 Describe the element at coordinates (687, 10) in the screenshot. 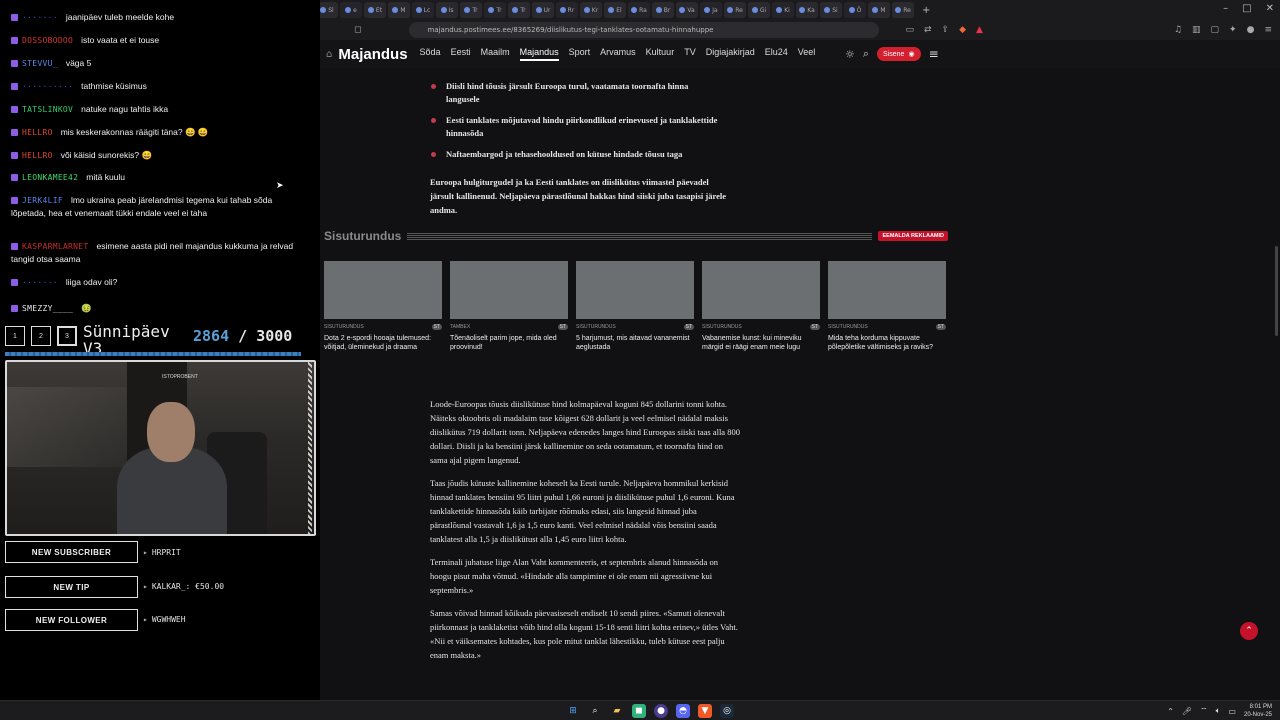

I see `browser-tab: Va` at that location.